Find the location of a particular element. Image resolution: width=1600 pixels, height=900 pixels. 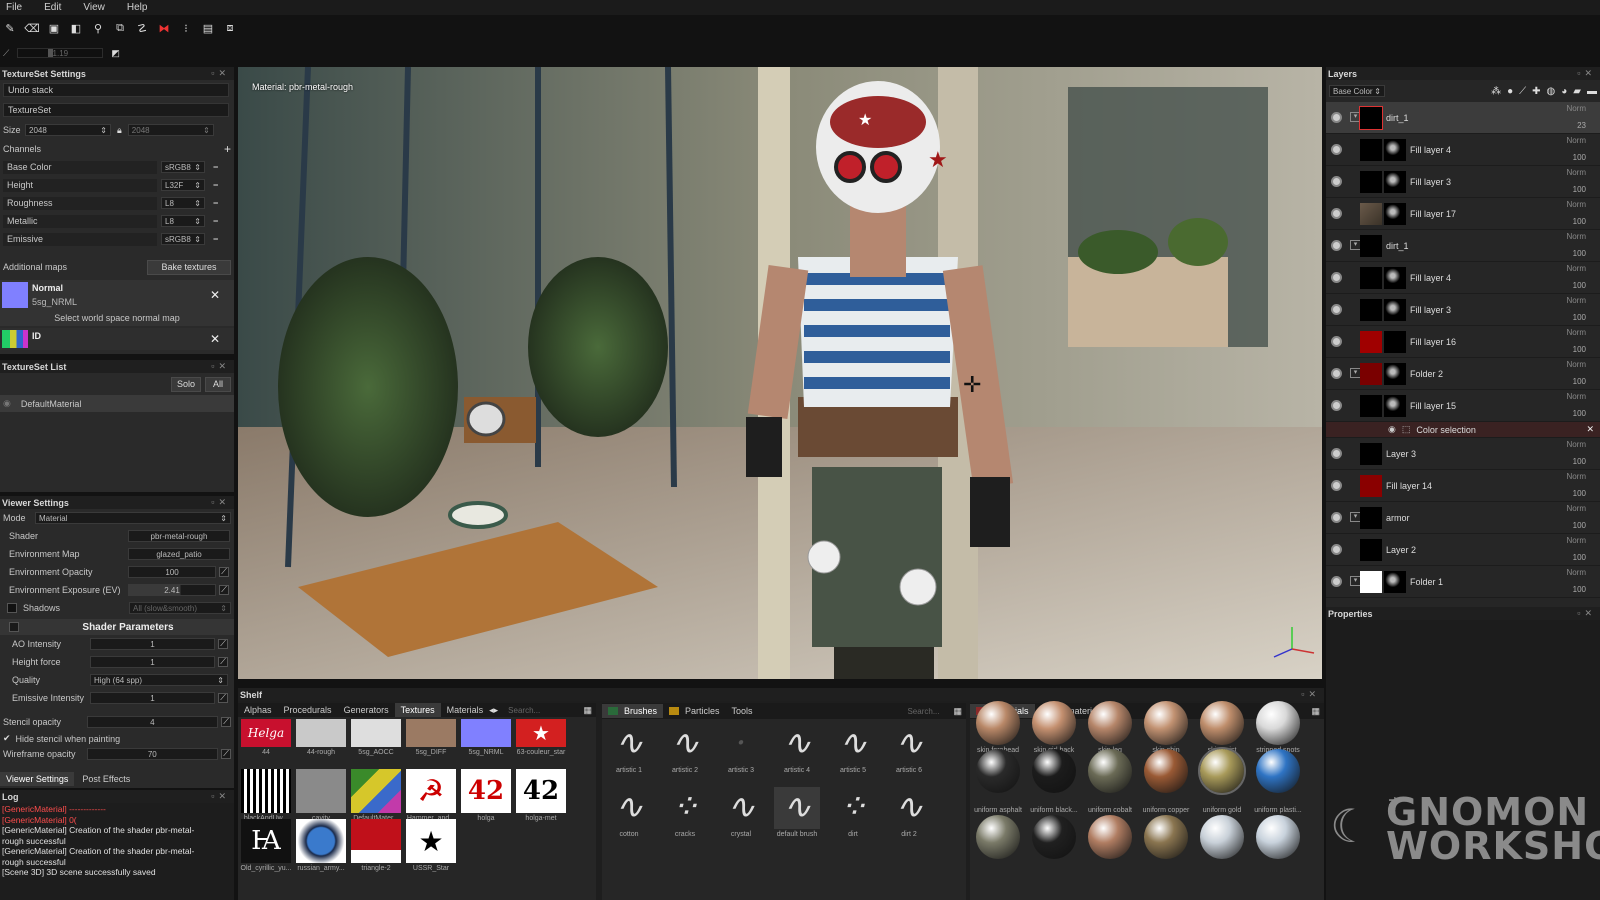

hide-stencil-checkbox: ✔ is located at coordinates (7, 738).